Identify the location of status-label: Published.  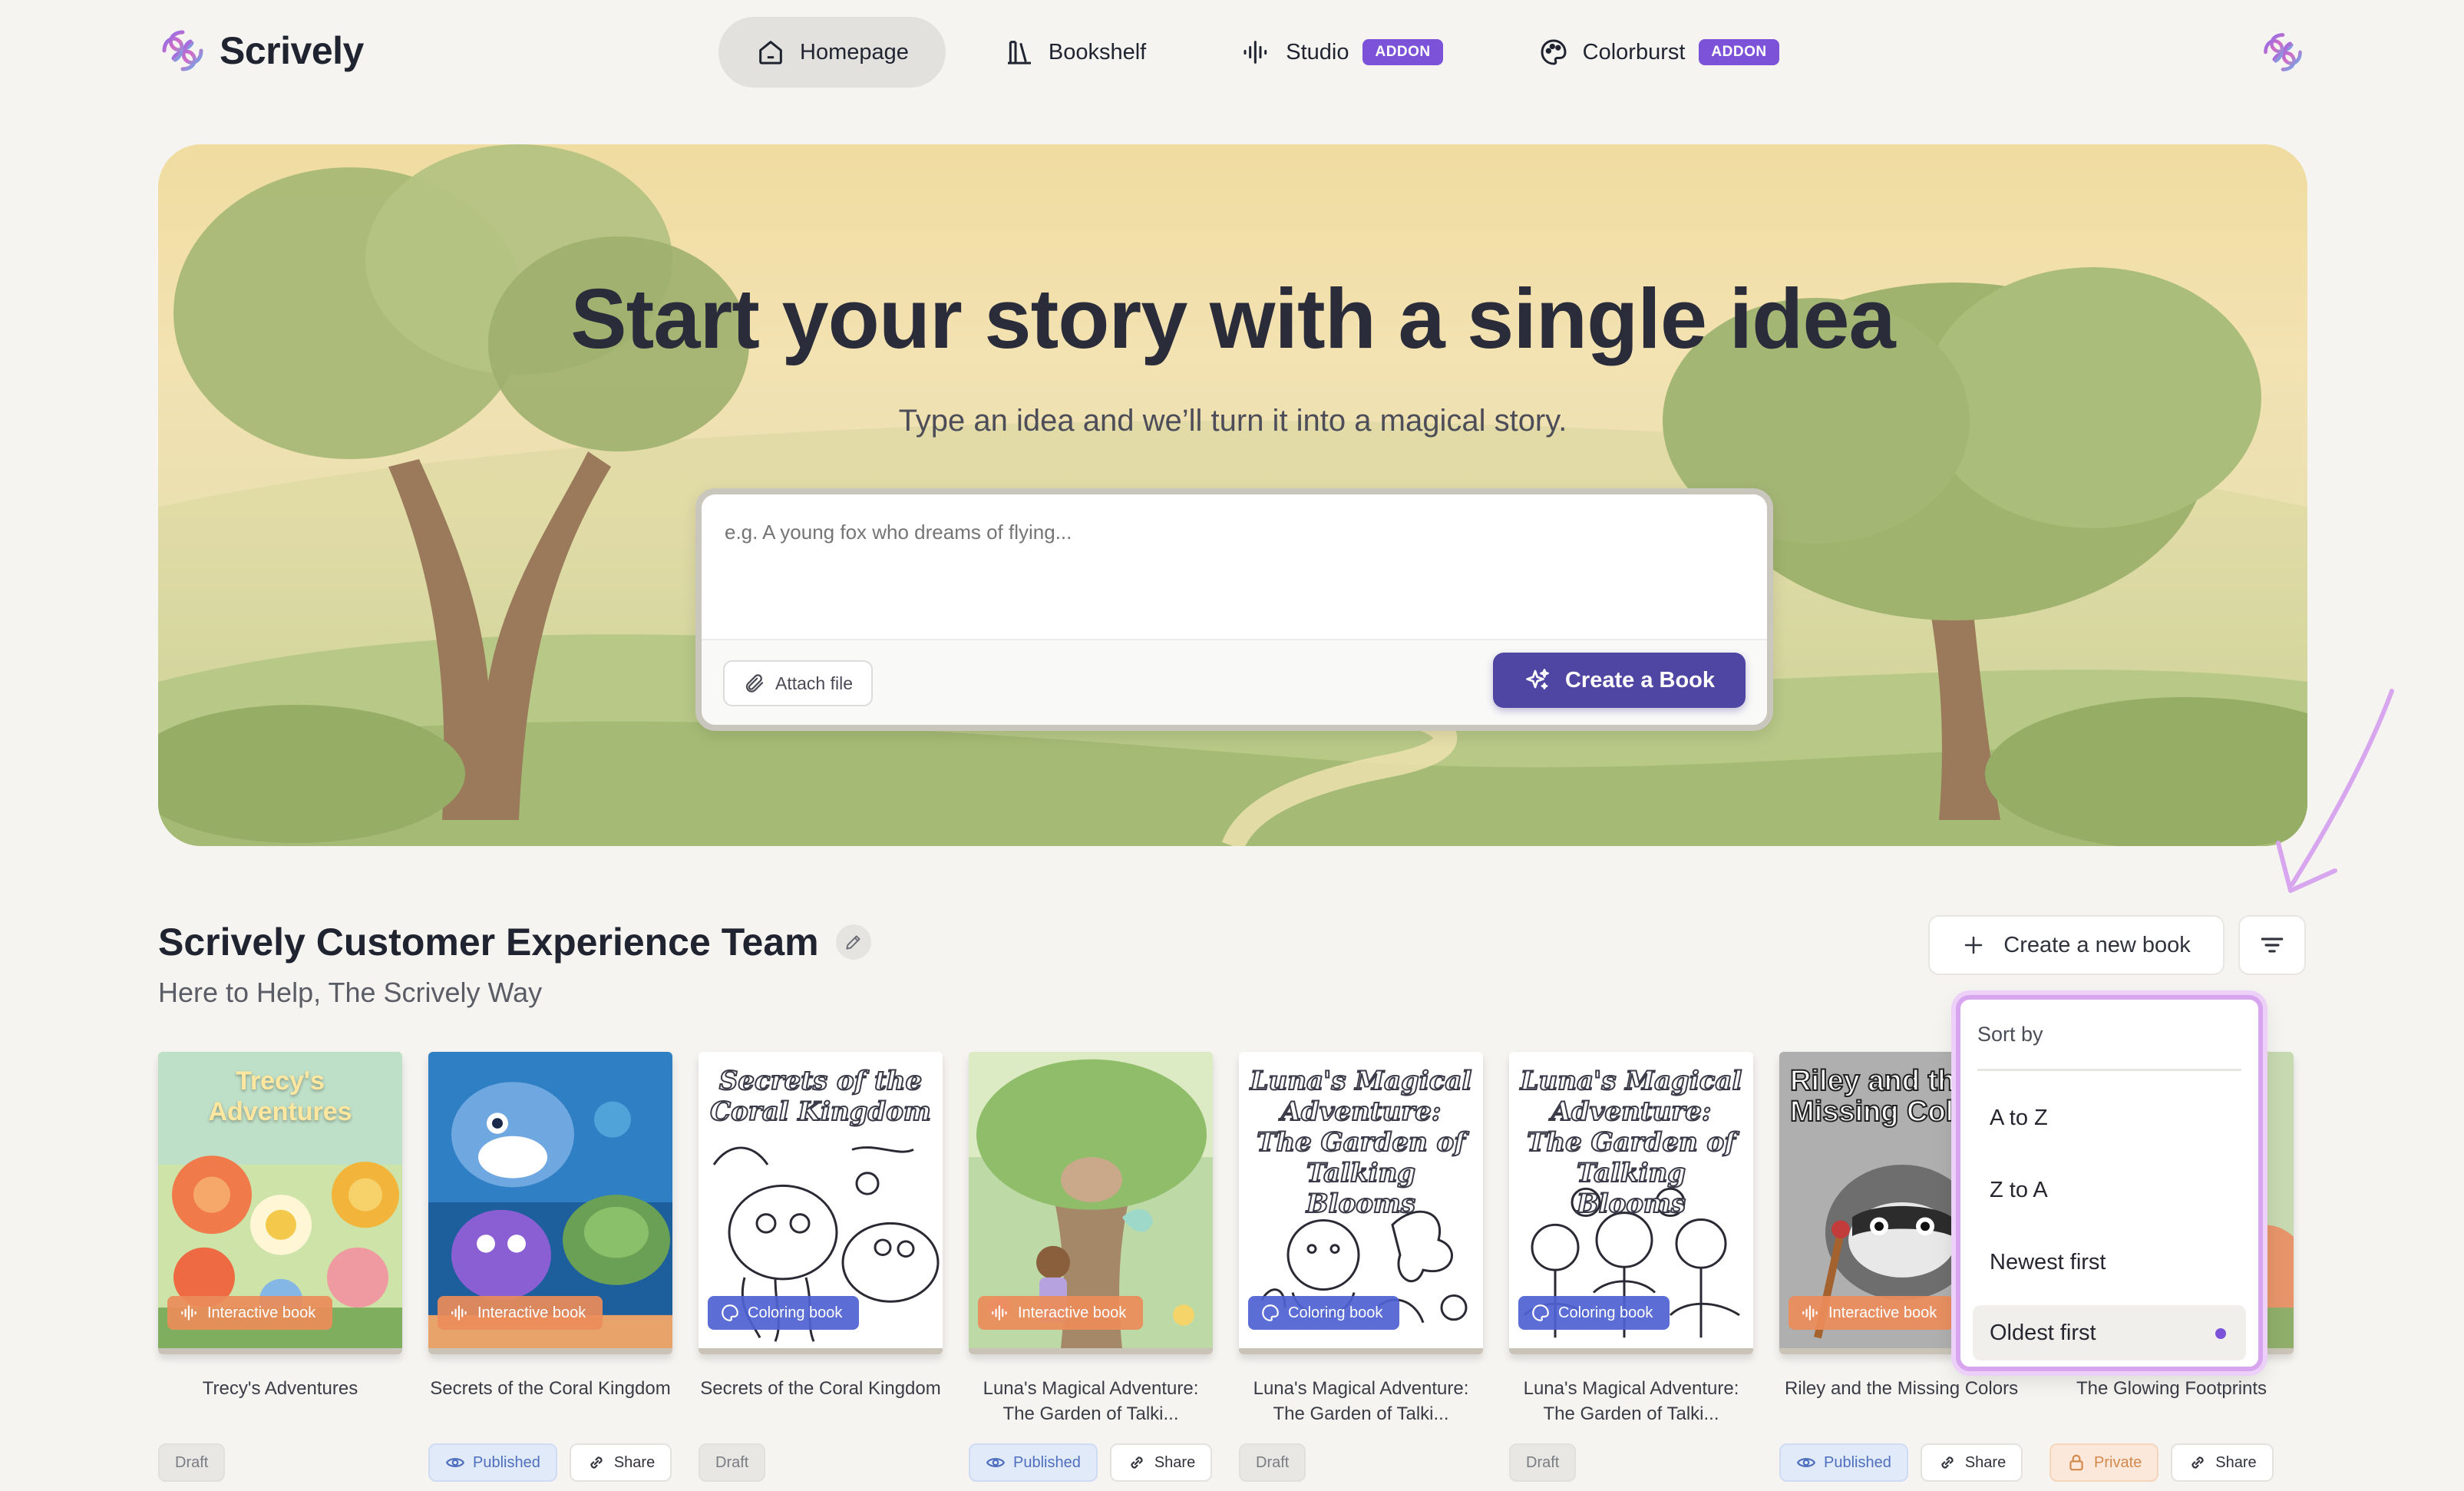
(1857, 1462).